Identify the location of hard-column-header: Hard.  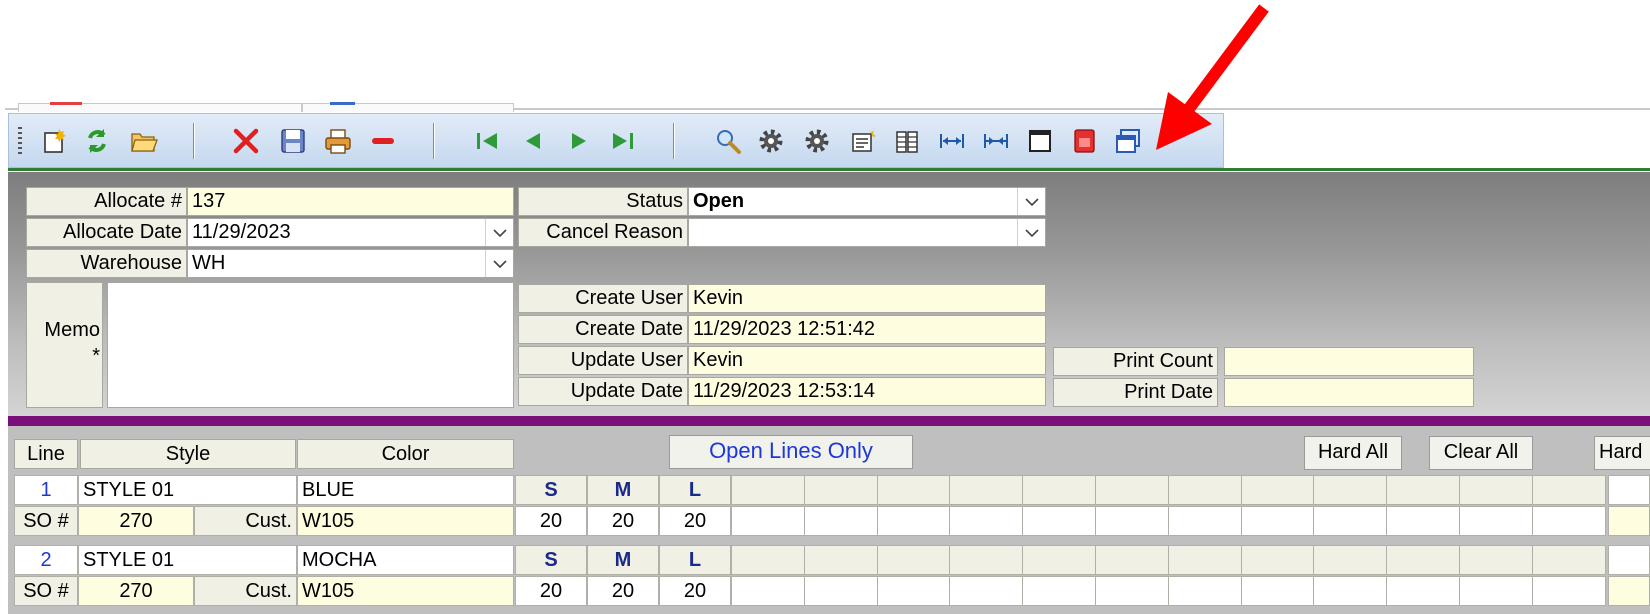
(1622, 453).